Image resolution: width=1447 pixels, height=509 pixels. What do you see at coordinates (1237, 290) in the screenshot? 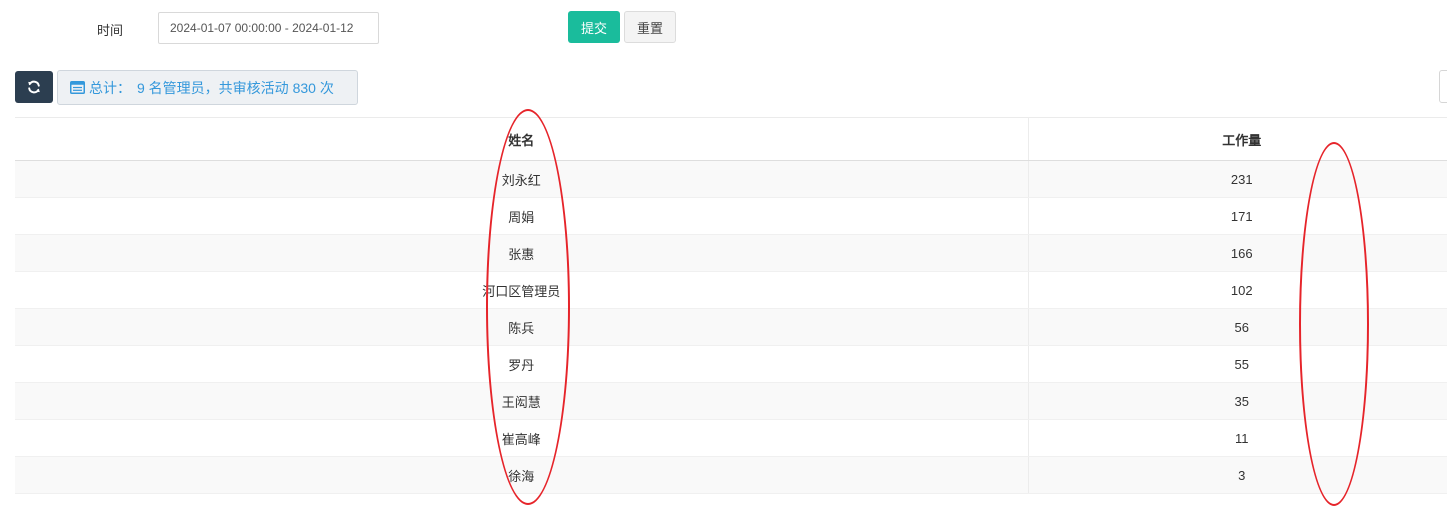
I see `cell-workload: 102` at bounding box center [1237, 290].